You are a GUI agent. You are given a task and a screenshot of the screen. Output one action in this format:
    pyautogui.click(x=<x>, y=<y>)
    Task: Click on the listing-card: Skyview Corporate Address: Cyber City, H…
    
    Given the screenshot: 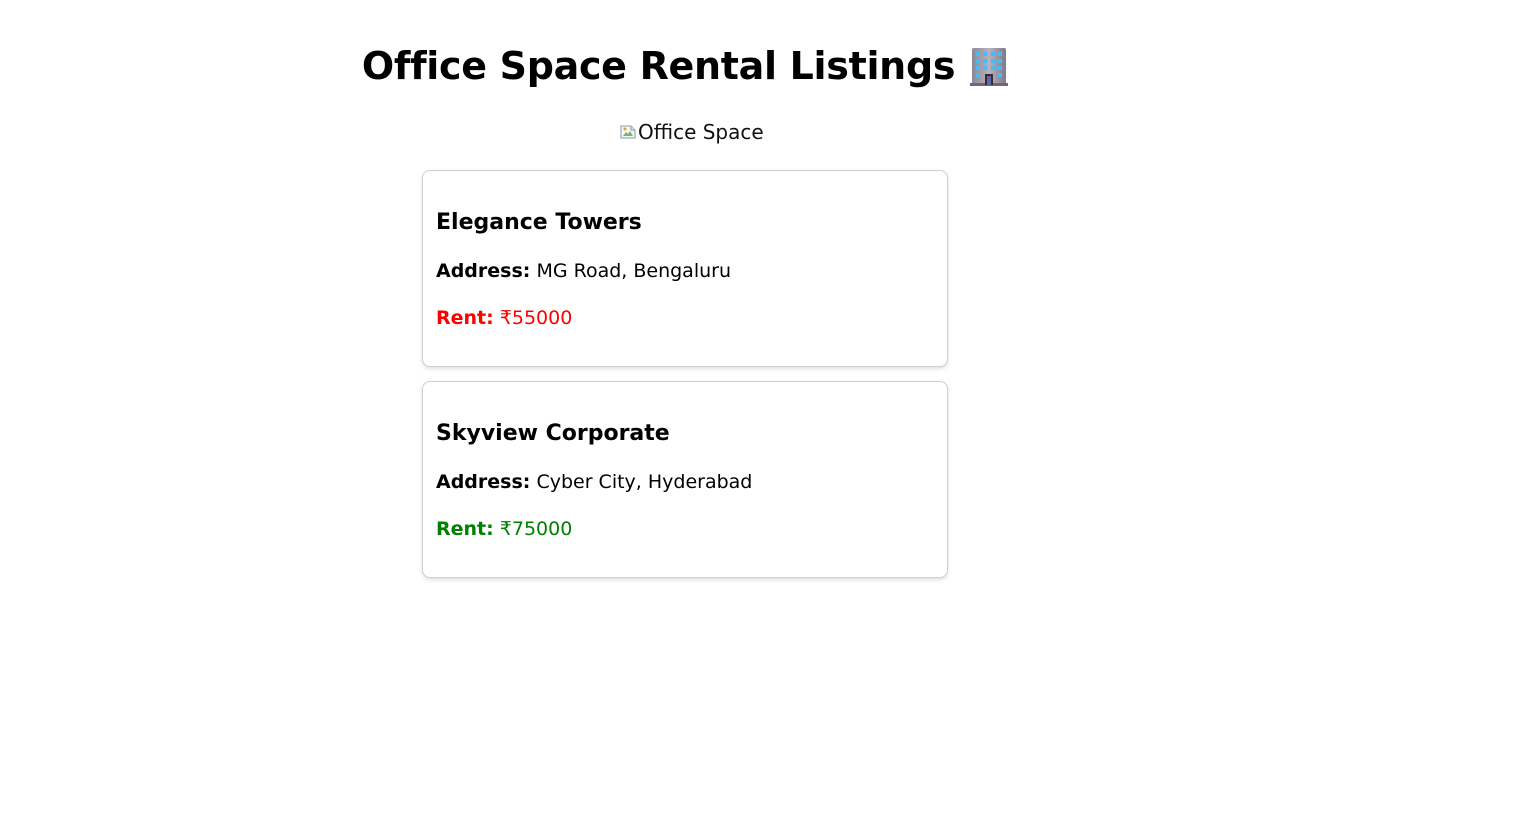 What is the action you would take?
    pyautogui.click(x=685, y=479)
    